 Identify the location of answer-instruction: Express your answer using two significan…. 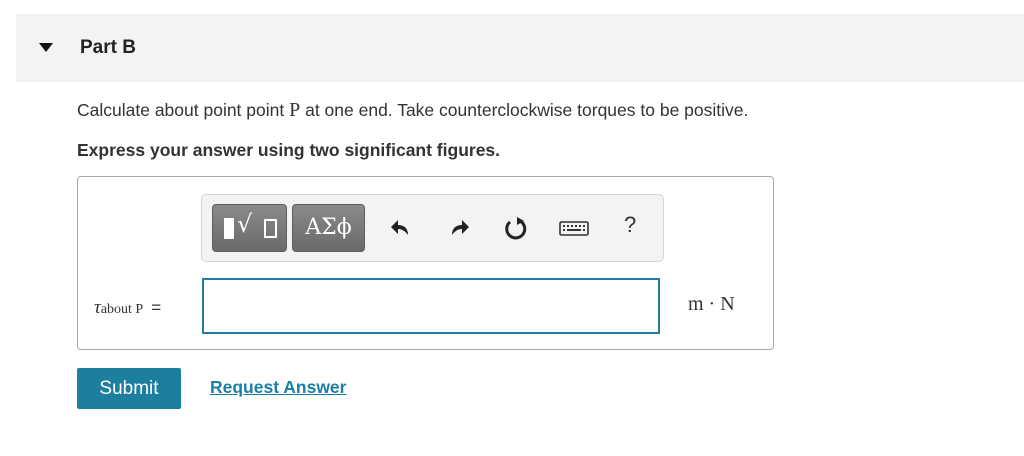
(289, 150).